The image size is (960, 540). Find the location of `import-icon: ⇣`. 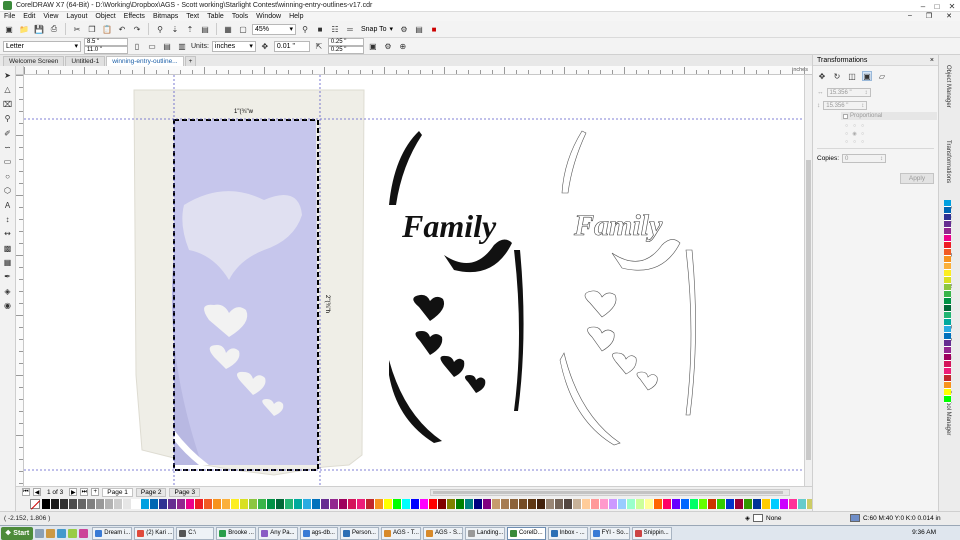

import-icon: ⇣ is located at coordinates (175, 29).